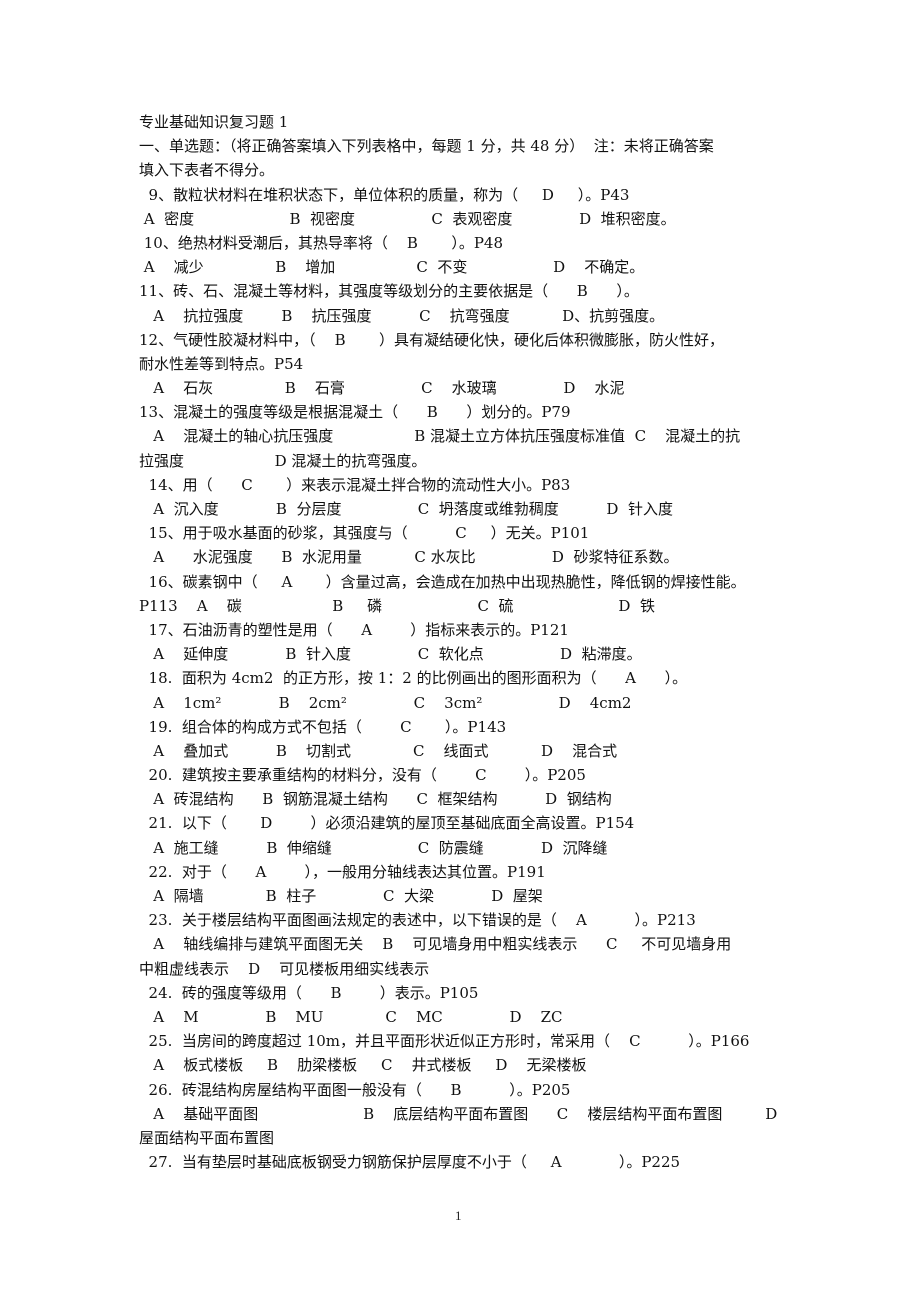 This screenshot has height=1302, width=920. I want to click on answer-options: A 叠加式 B 切割式 C 线面式 D 混合式, so click(378, 750).